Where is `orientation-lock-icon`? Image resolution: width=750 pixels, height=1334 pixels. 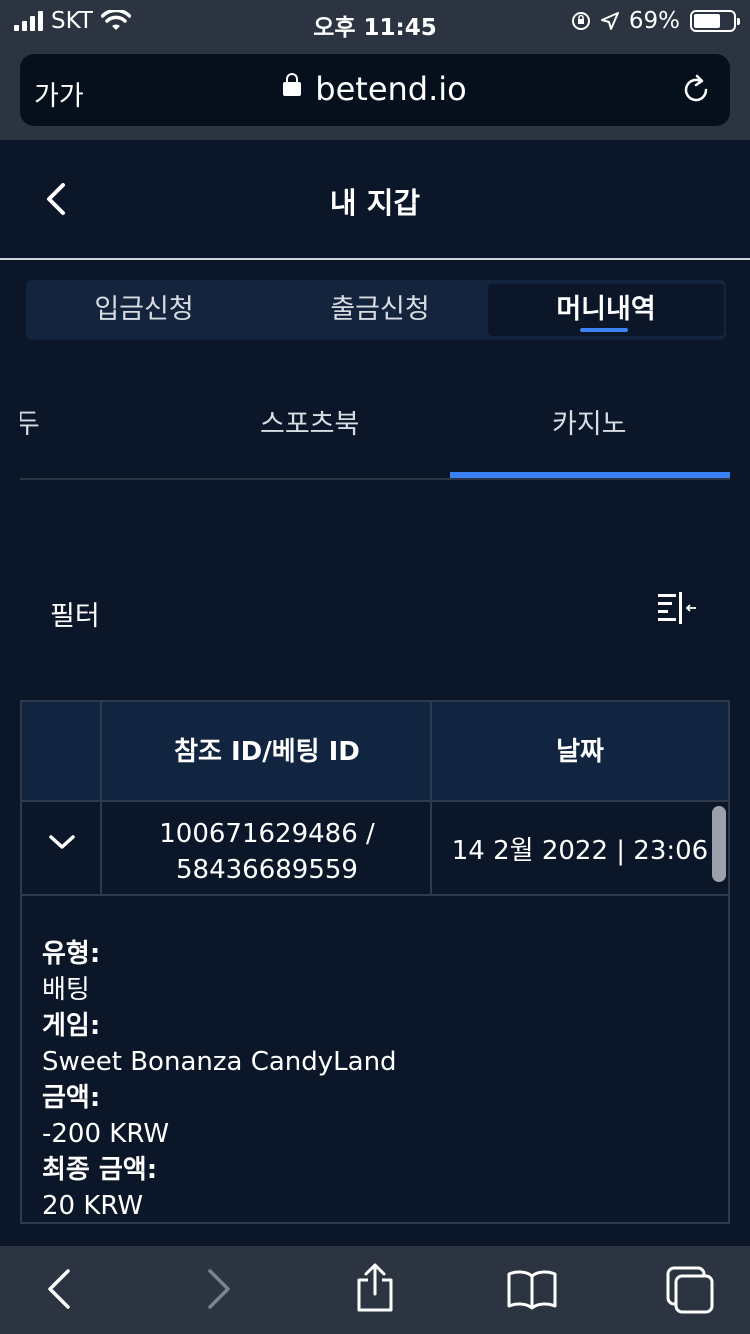
orientation-lock-icon is located at coordinates (580, 21).